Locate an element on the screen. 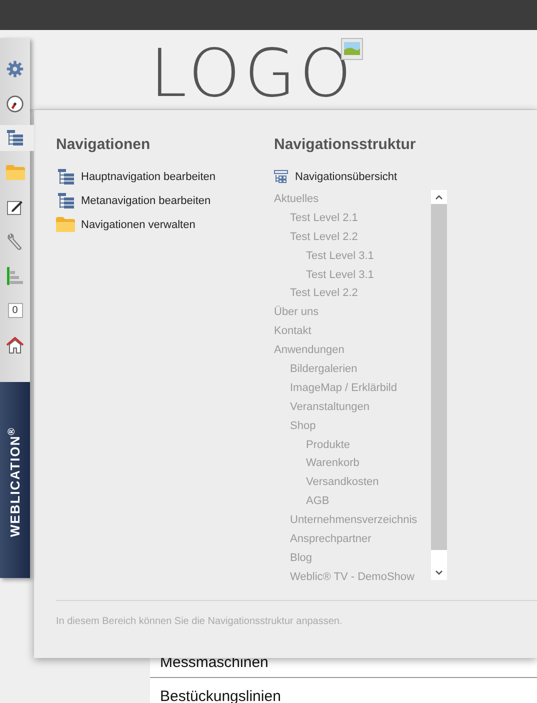 The width and height of the screenshot is (537, 703). menu-link: Navigationen verwalten is located at coordinates (165, 224).